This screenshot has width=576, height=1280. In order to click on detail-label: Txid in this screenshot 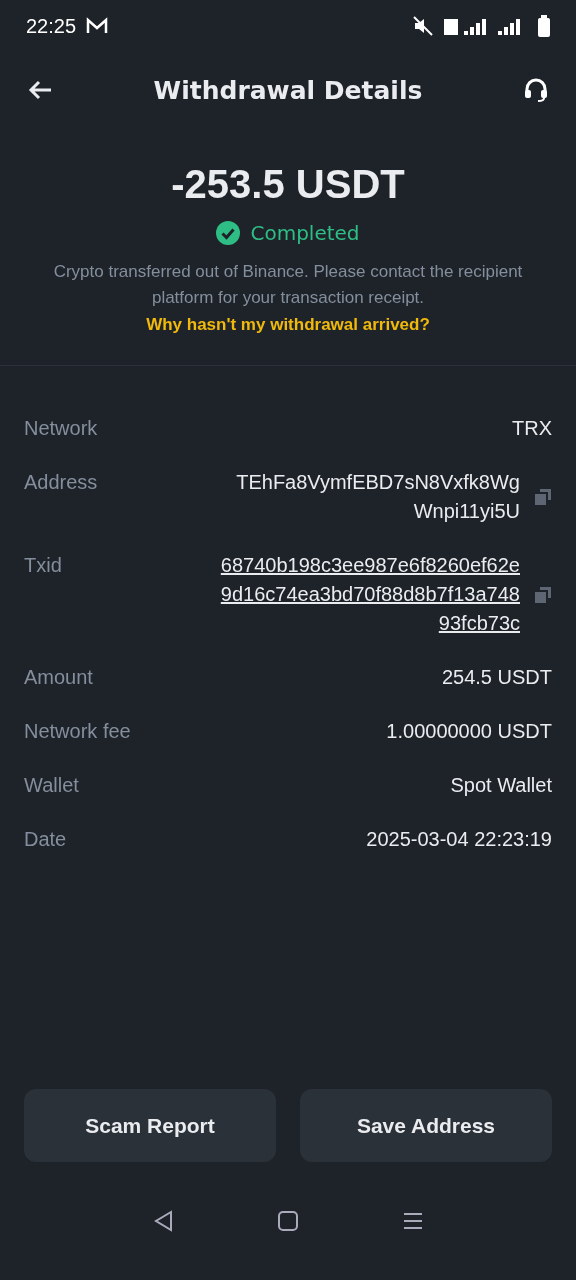, I will do `click(43, 565)`.